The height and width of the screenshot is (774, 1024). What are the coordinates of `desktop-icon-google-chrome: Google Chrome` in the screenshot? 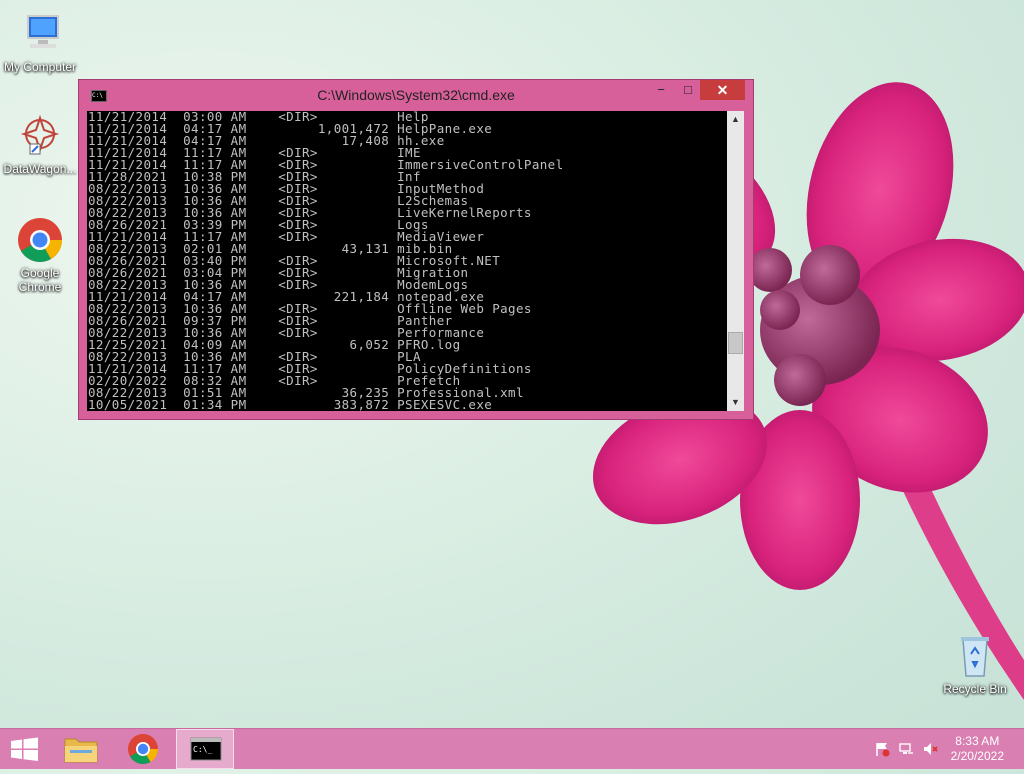 It's located at (40, 255).